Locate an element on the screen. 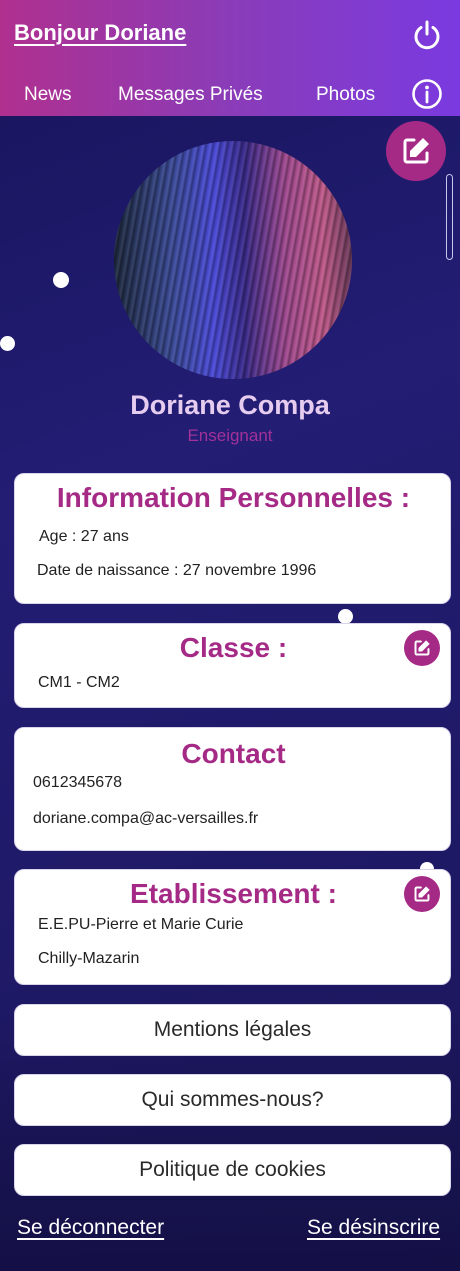  logout-link: Se déconnecter is located at coordinates (90, 1228).